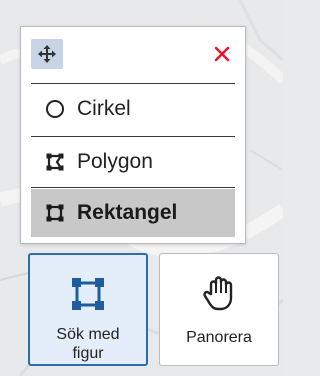 This screenshot has width=320, height=376. I want to click on pan-label: Panorera, so click(219, 337).